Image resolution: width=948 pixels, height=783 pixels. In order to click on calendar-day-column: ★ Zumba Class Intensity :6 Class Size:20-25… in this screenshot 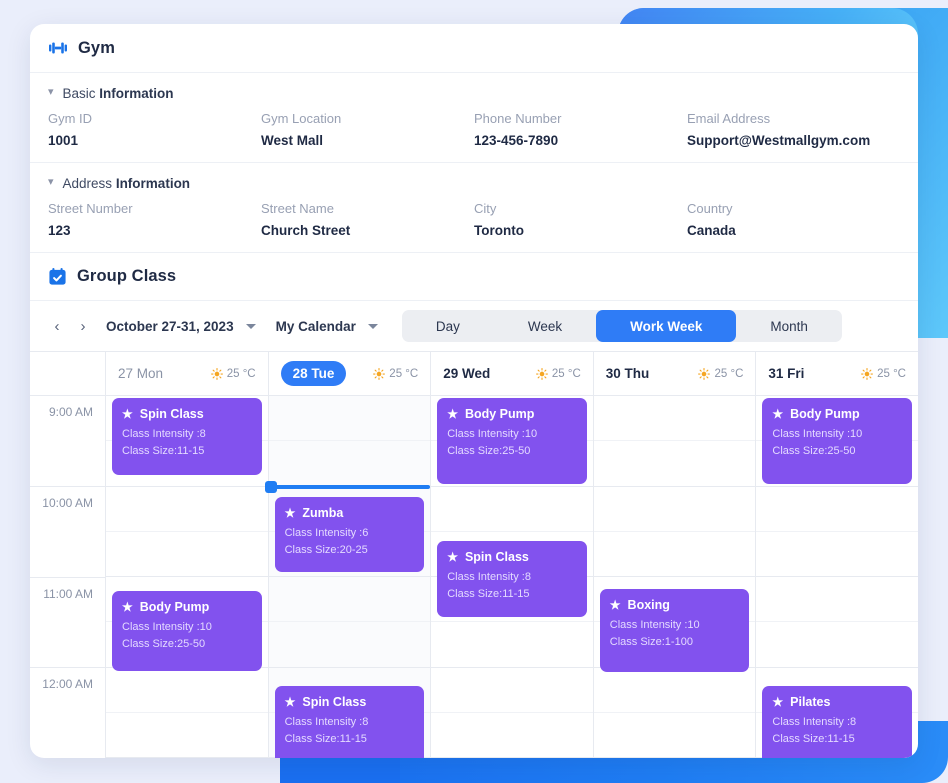, I will do `click(348, 577)`.